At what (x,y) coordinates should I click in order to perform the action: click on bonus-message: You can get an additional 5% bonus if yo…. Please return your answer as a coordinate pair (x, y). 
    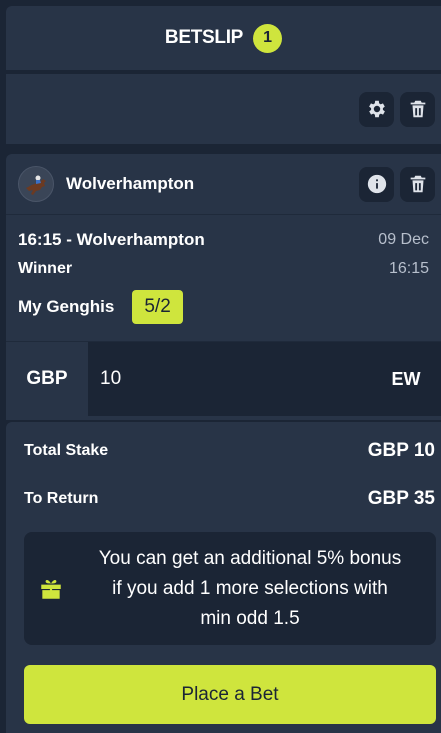
    Looking at the image, I should click on (250, 589).